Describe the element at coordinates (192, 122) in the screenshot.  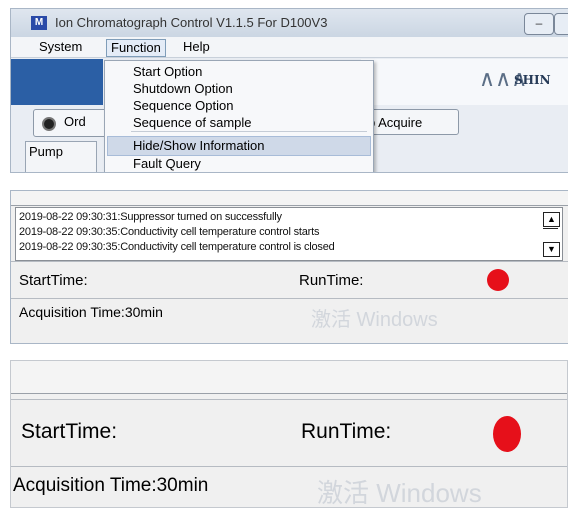
I see `menu-item-sequence-of-sample: Sequence of sample` at that location.